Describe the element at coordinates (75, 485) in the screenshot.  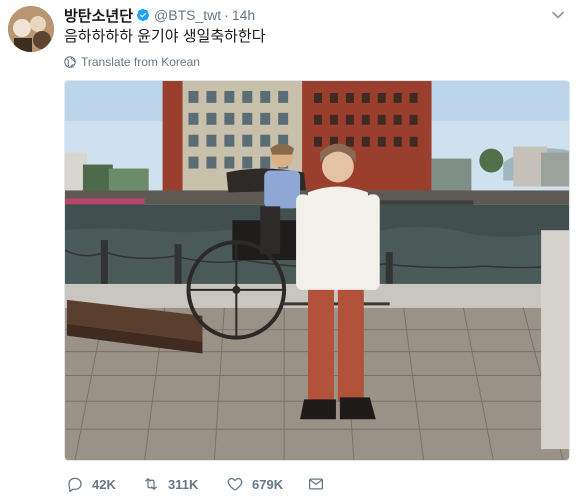
I see `reply-icon` at that location.